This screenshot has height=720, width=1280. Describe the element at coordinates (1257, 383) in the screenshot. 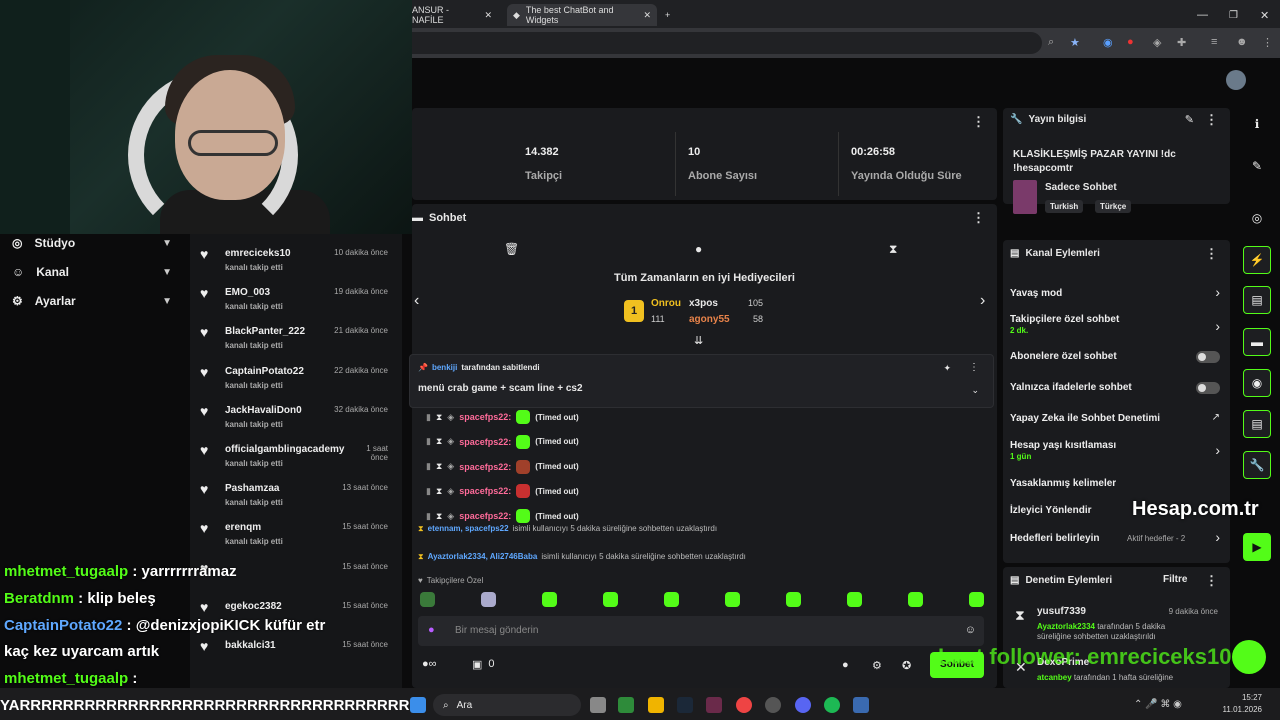

I see `broadcast-icon: ◉` at that location.